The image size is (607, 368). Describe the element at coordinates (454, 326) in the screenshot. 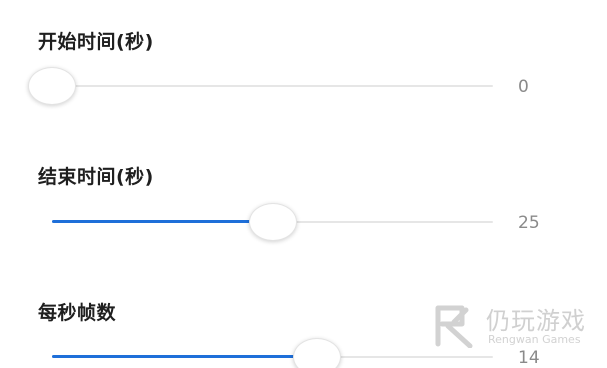

I see `watermark-logo-icon` at that location.